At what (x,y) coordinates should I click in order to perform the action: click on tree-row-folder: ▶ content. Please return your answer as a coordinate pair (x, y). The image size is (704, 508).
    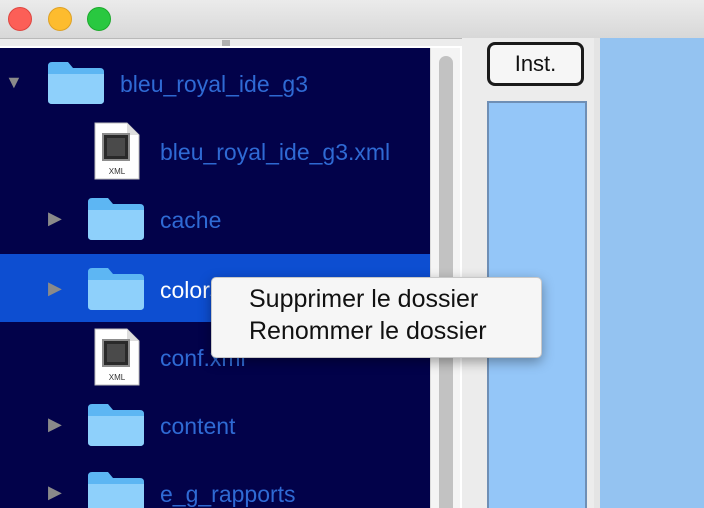
    Looking at the image, I should click on (215, 424).